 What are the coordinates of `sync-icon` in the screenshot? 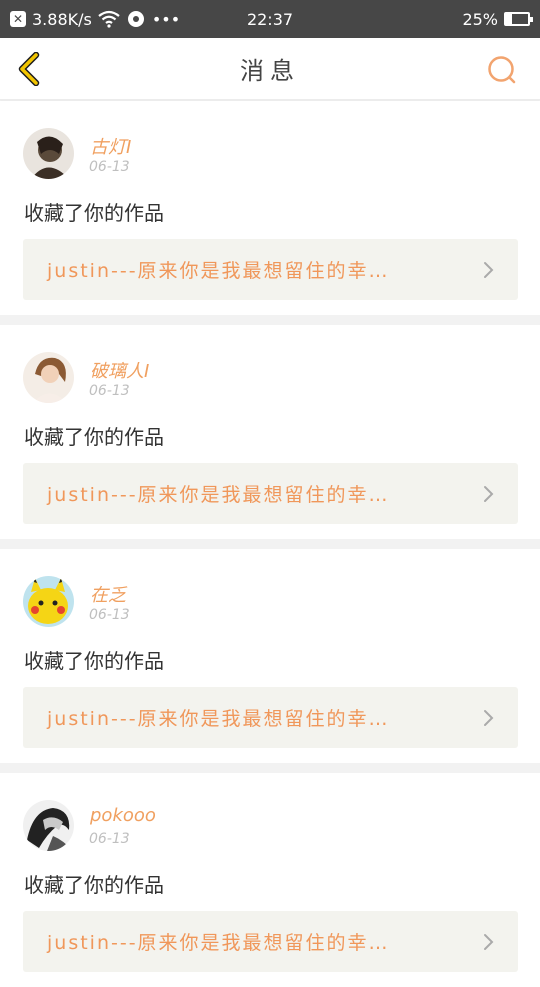 It's located at (135, 19).